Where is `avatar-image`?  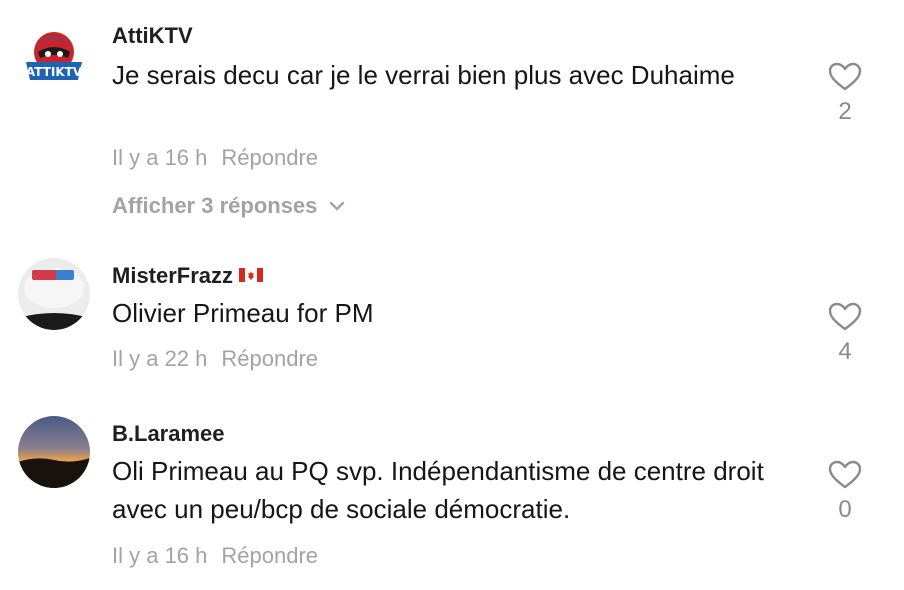
avatar-image is located at coordinates (54, 294).